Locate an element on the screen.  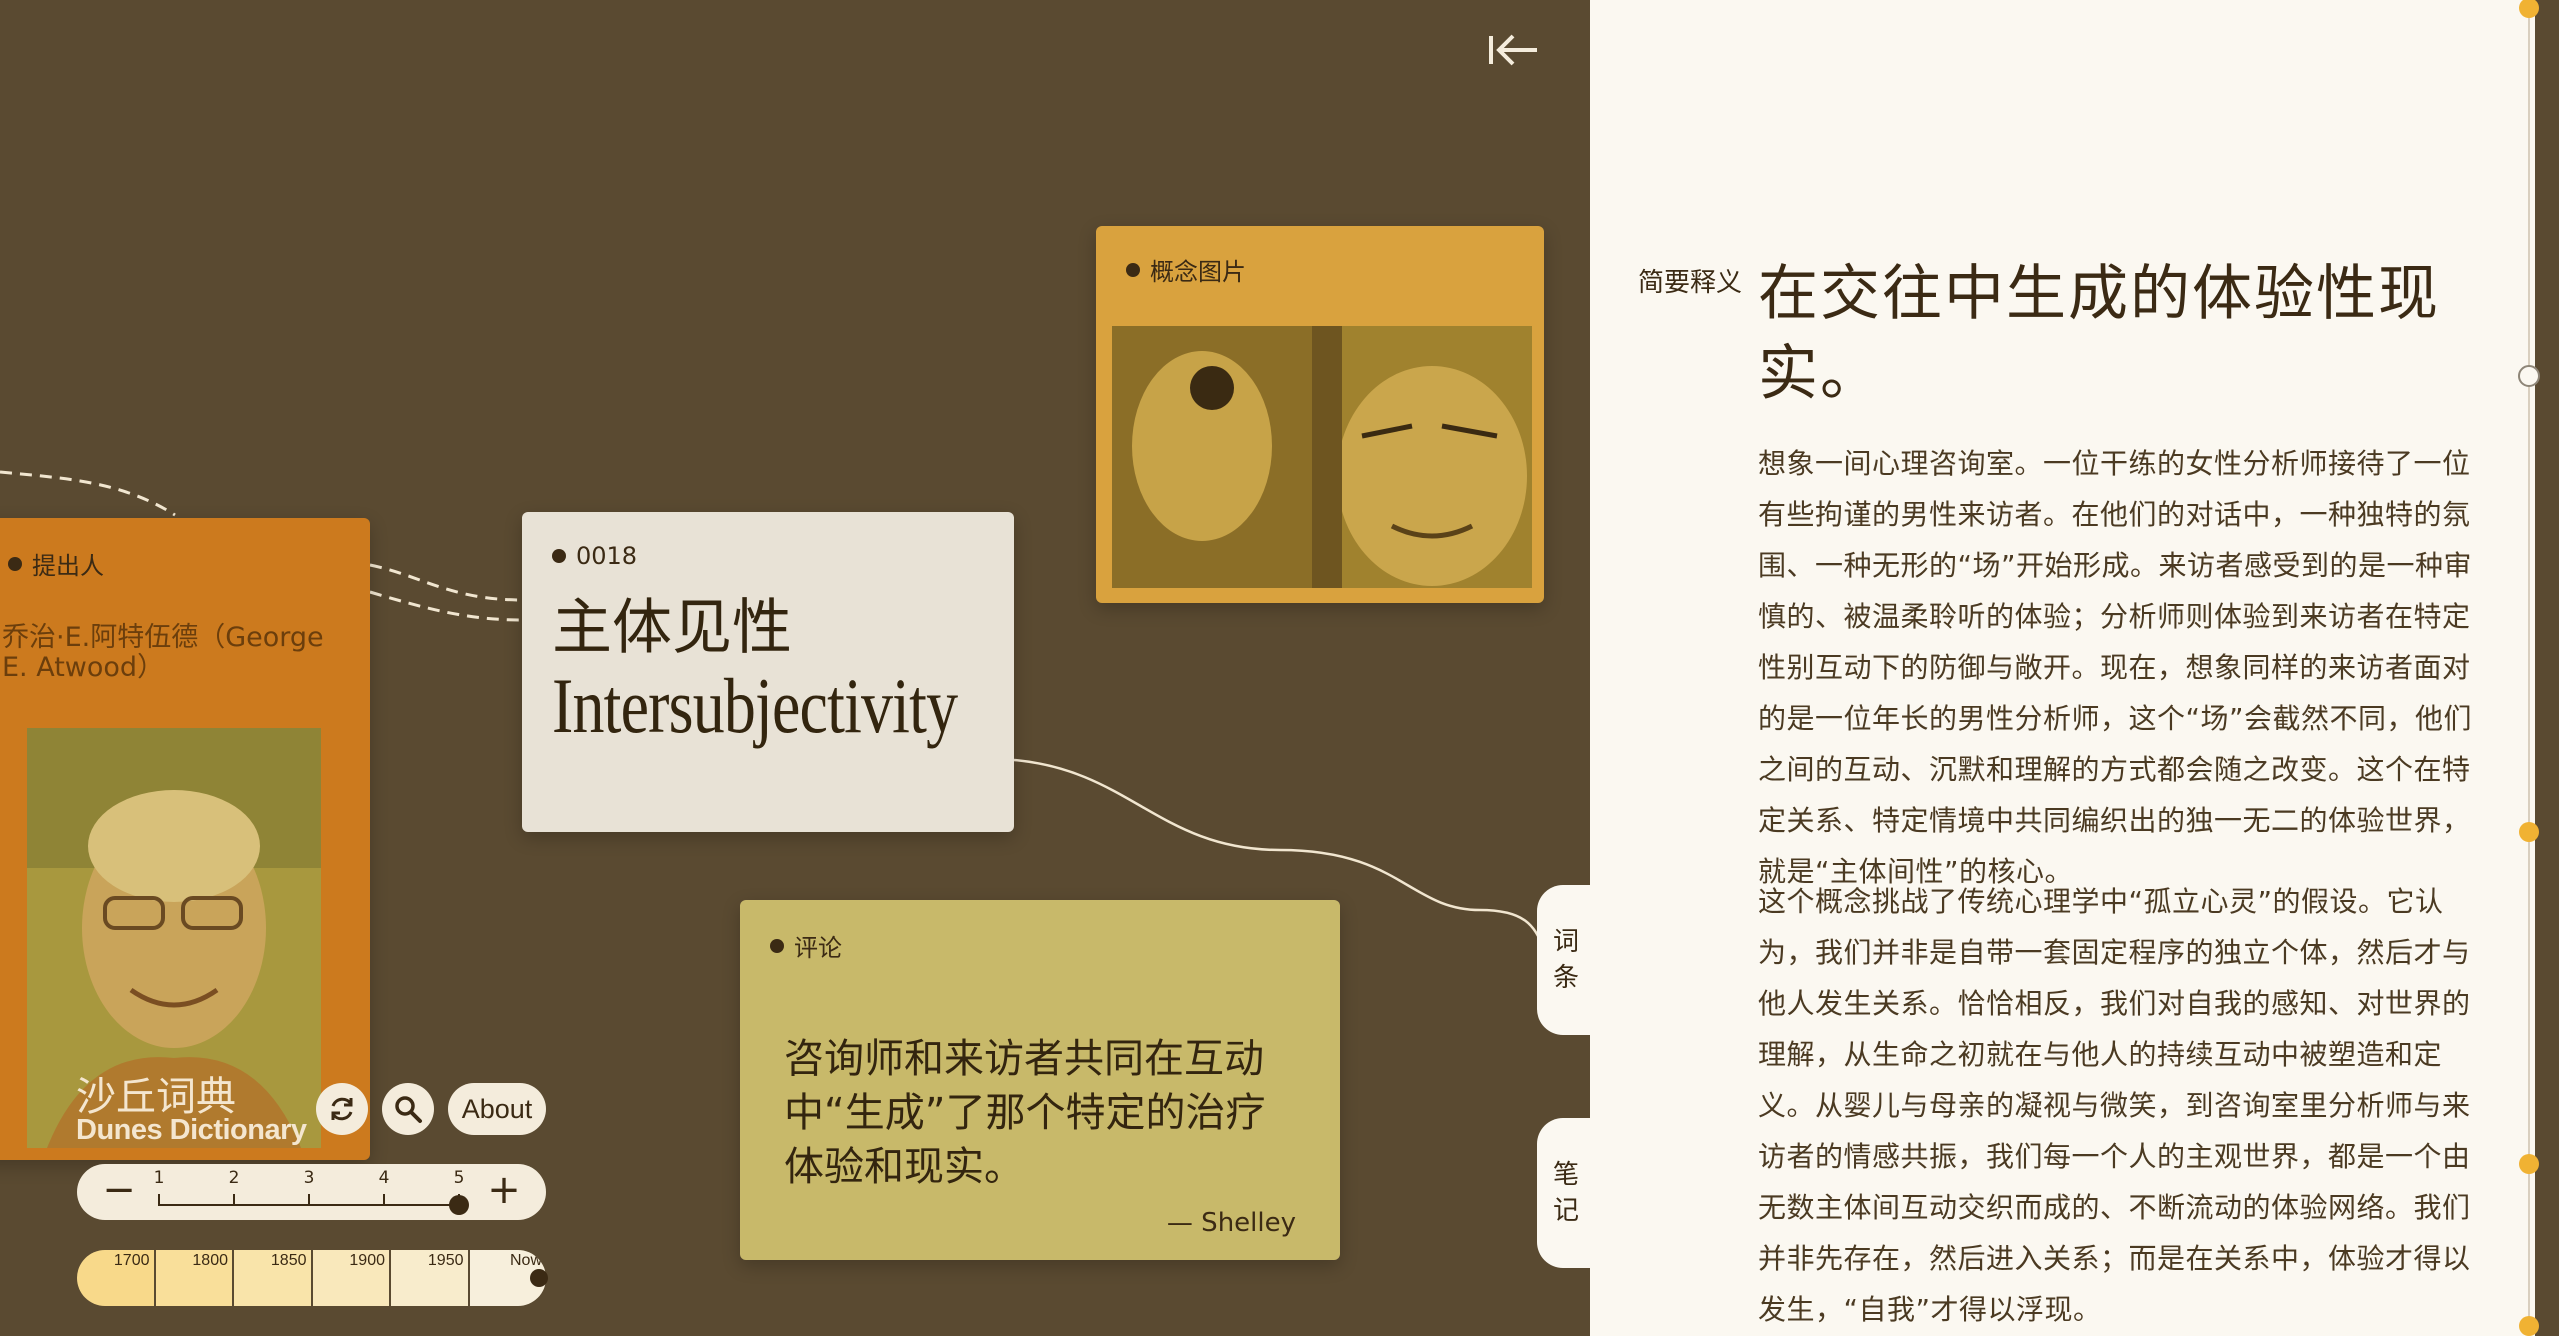
timeline-era: 1950 is located at coordinates (430, 1278).